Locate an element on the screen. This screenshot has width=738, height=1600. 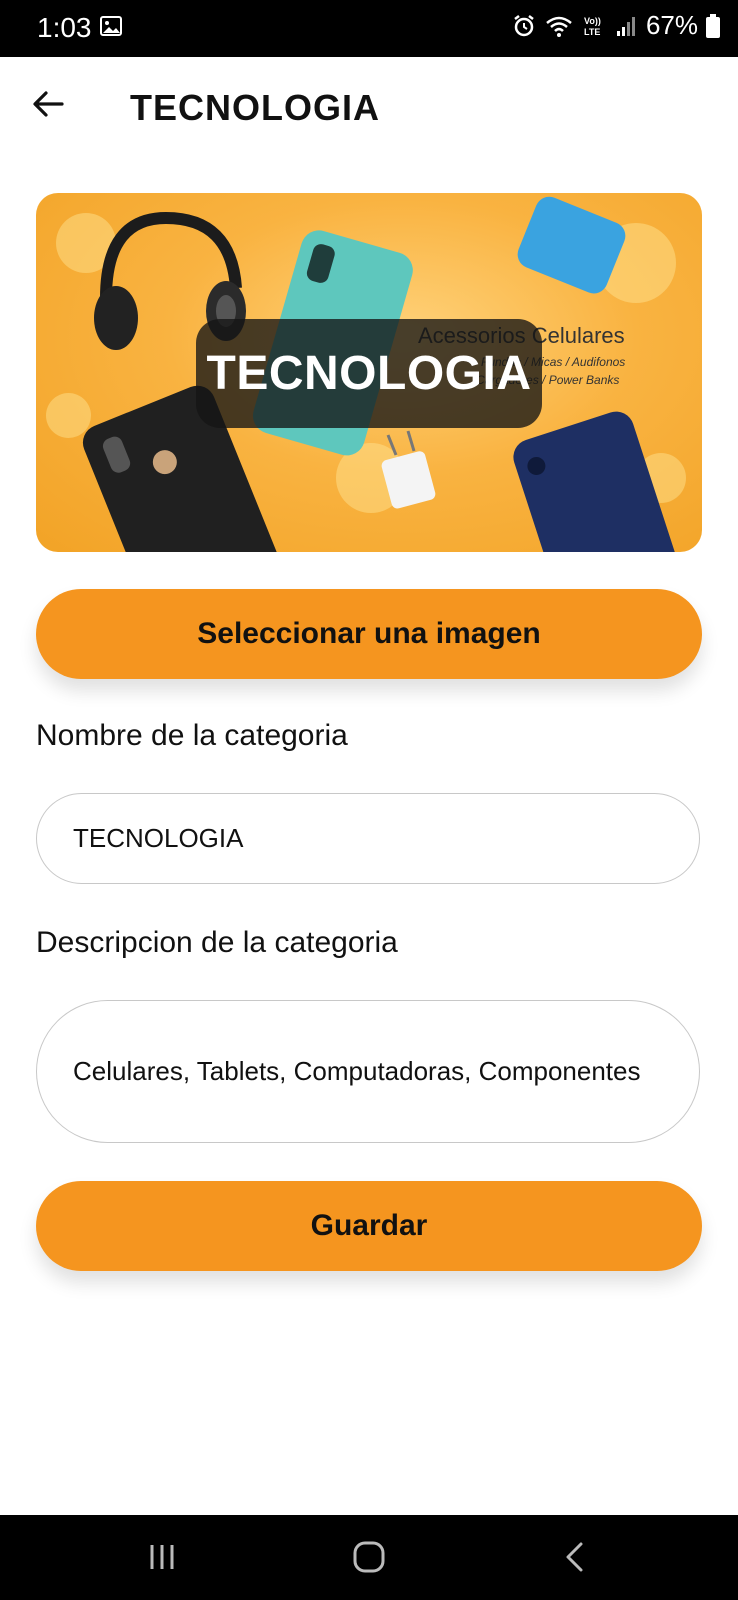
battery-percent: 67% is located at coordinates (671, 25).